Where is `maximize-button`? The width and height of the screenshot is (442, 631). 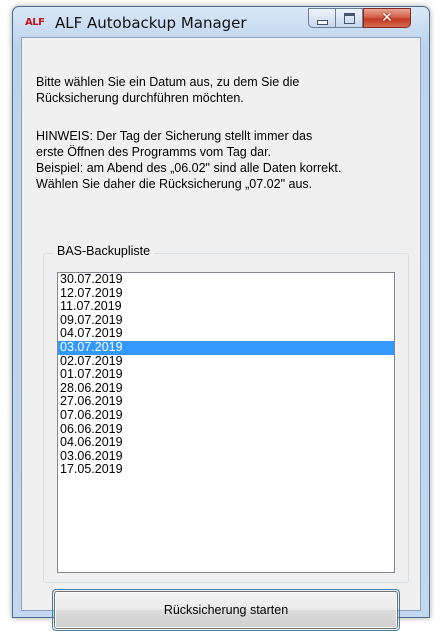 maximize-button is located at coordinates (349, 18).